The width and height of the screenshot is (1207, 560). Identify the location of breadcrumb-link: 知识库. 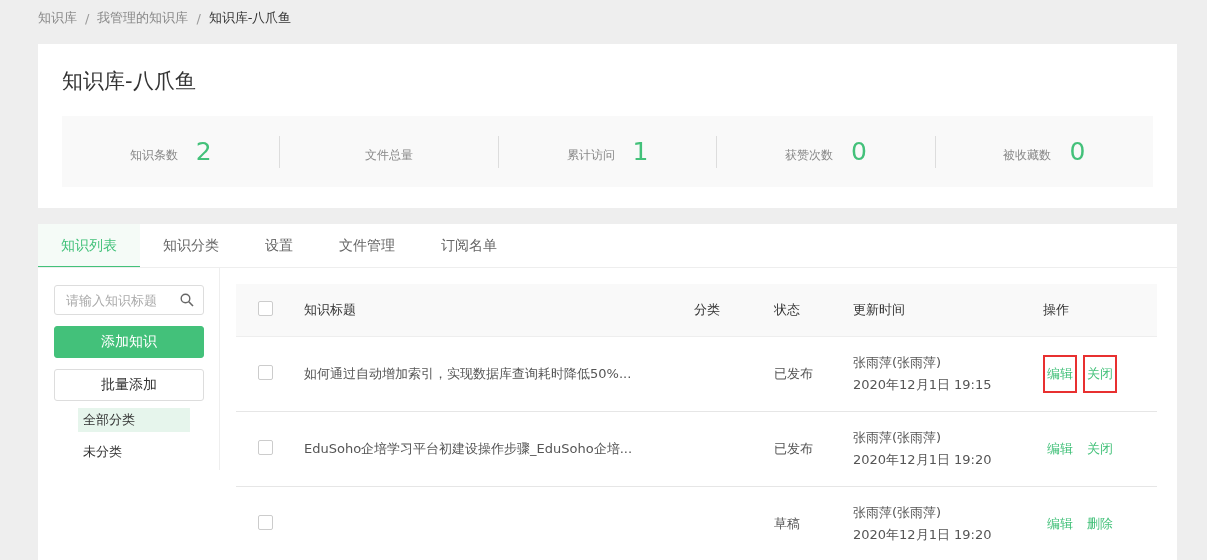
(57, 18).